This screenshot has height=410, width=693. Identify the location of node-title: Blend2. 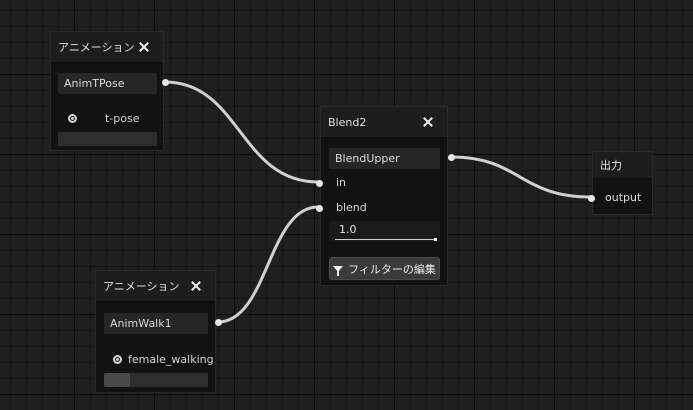
(347, 122).